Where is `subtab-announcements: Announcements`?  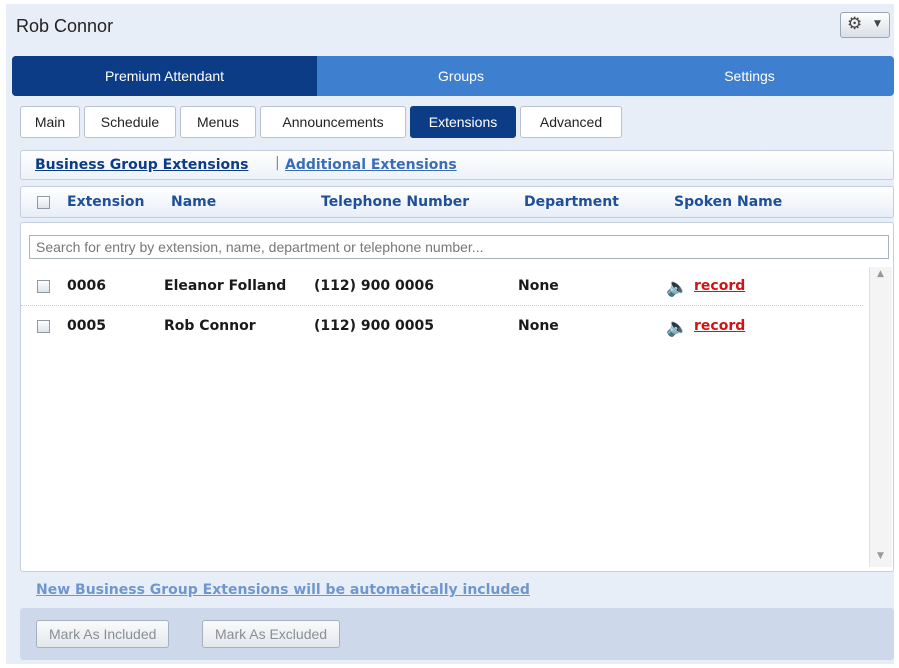 subtab-announcements: Announcements is located at coordinates (333, 122).